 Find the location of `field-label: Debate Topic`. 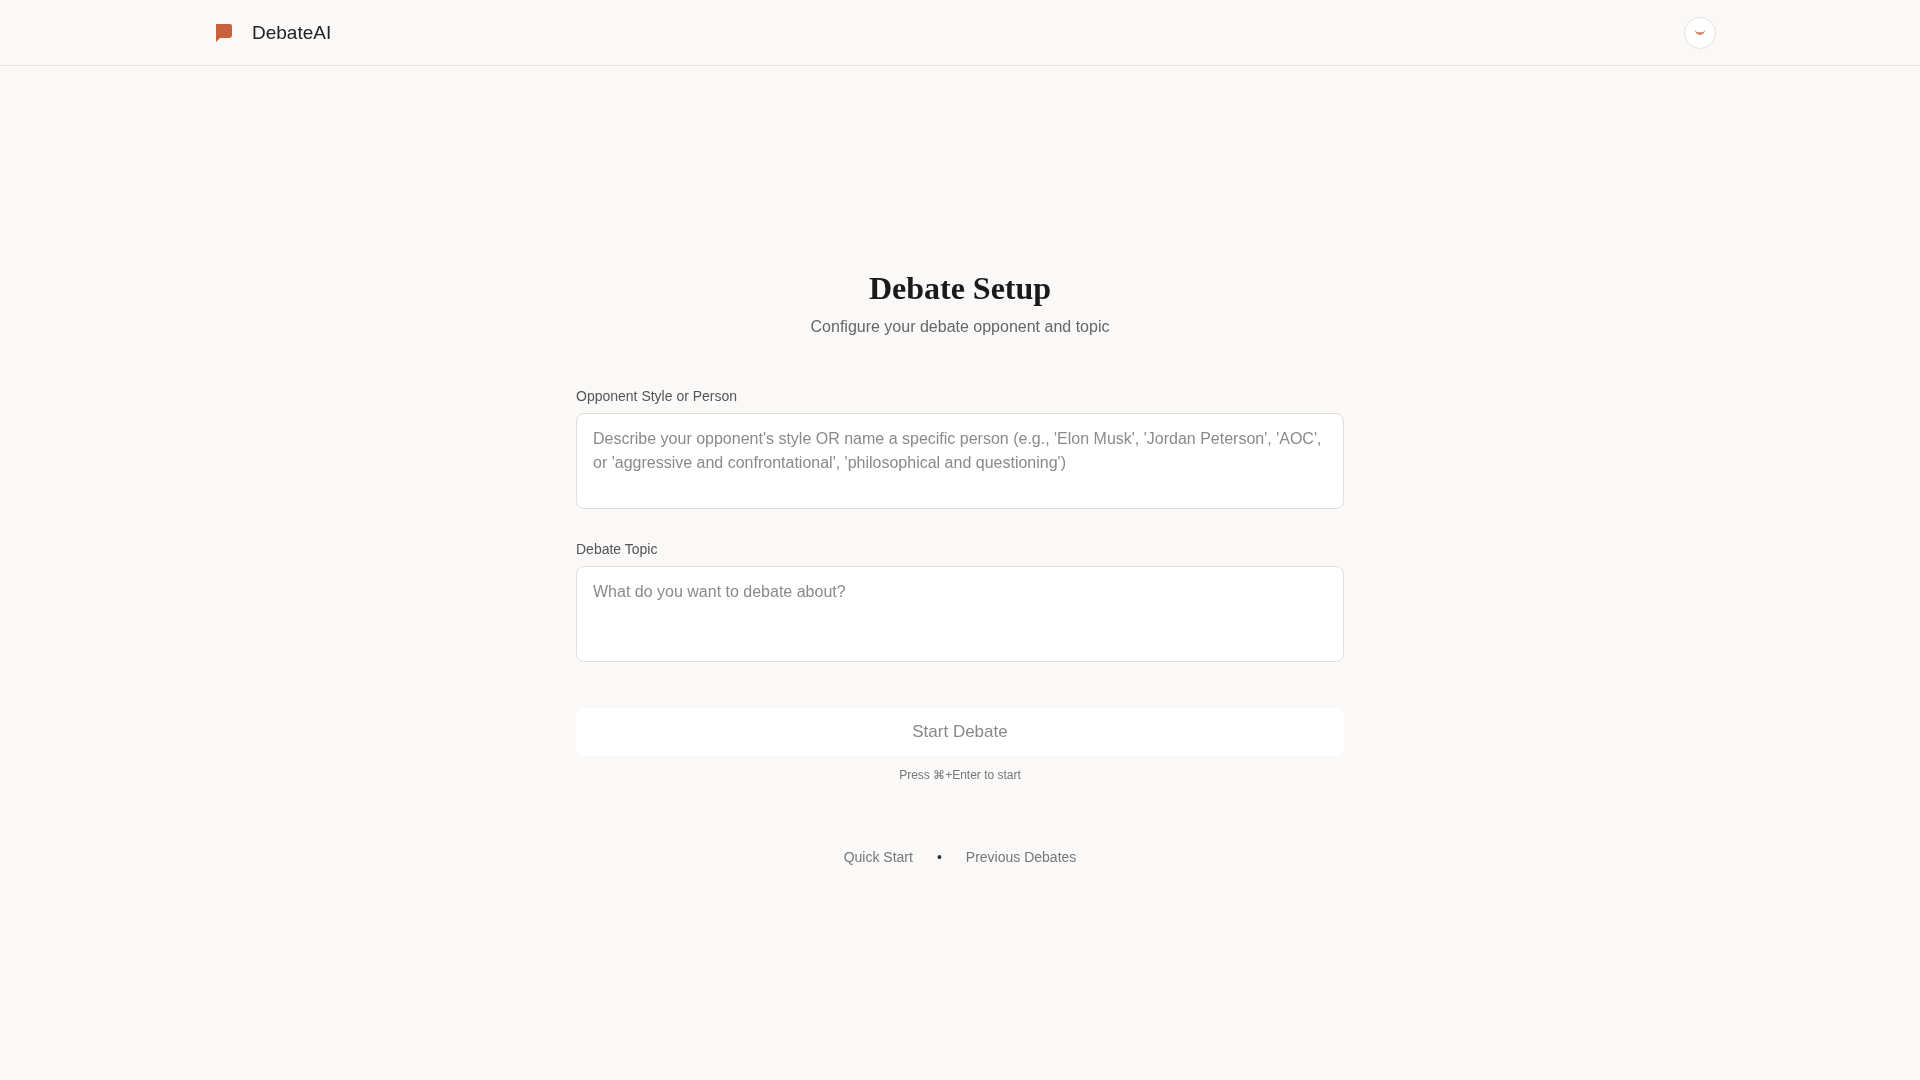

field-label: Debate Topic is located at coordinates (617, 549).